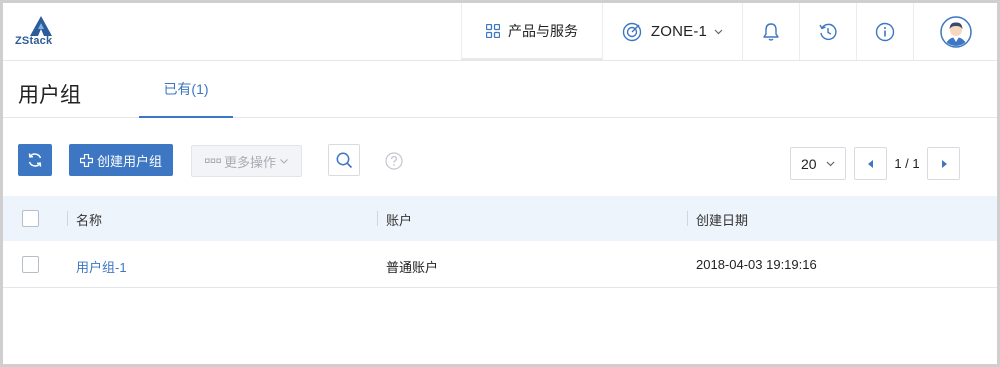  I want to click on table-row: 用户组-1 普通账户 2018-04-03 19:19:16, so click(500, 264).